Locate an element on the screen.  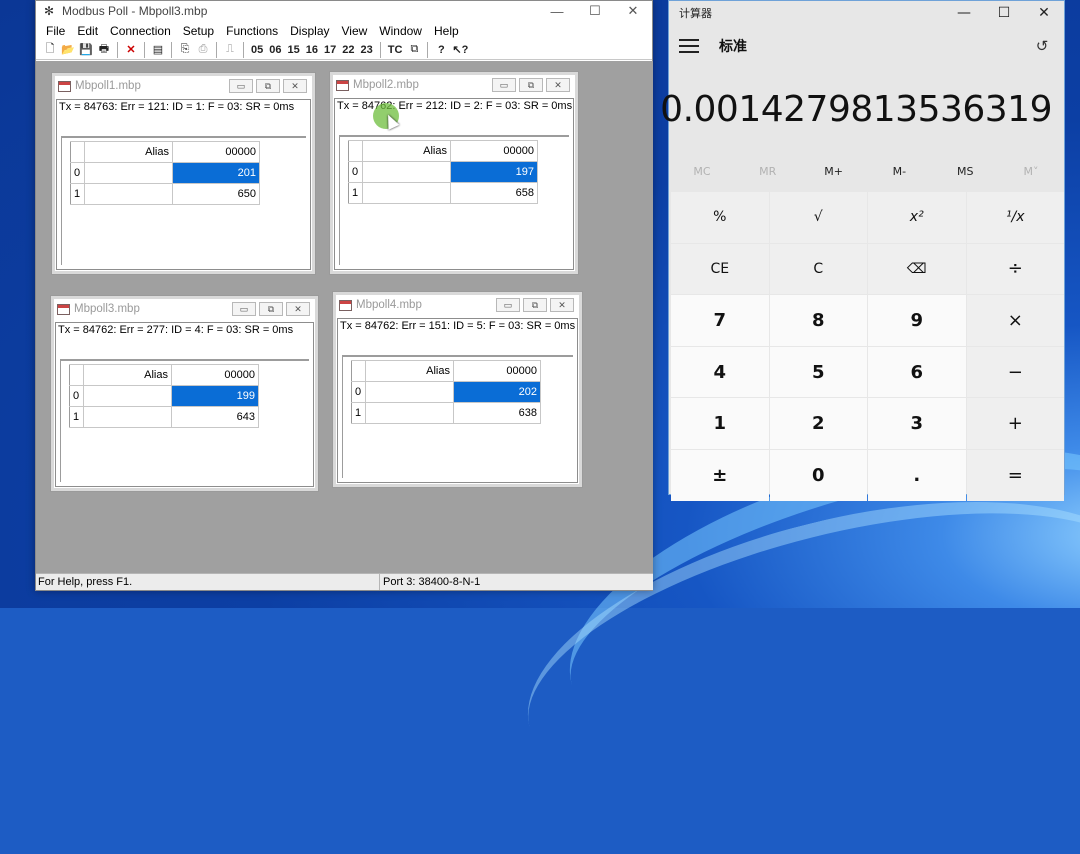
new-file-icon: 🗋 is located at coordinates (50, 50).